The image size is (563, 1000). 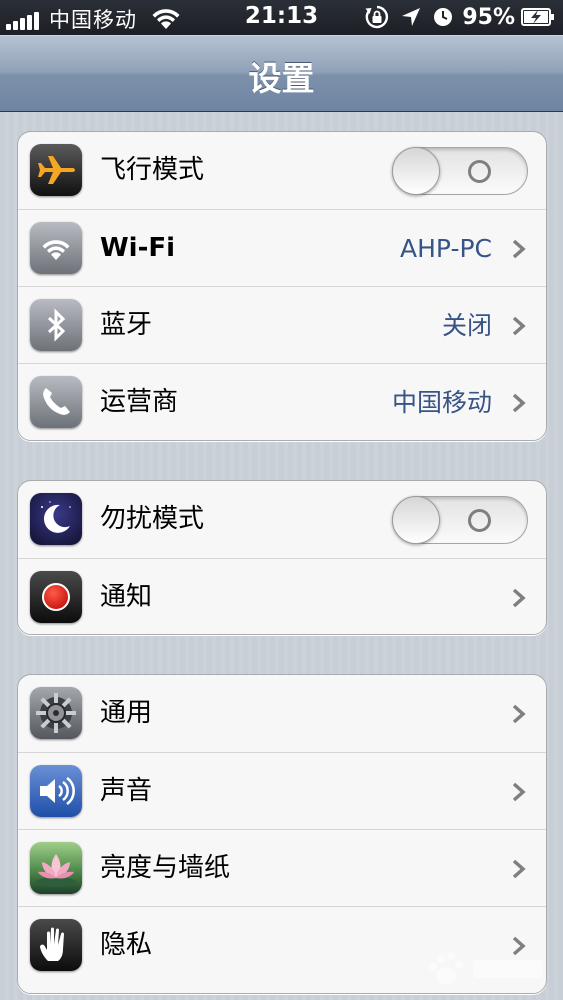 What do you see at coordinates (282, 713) in the screenshot?
I see `settings-row-general: 通用` at bounding box center [282, 713].